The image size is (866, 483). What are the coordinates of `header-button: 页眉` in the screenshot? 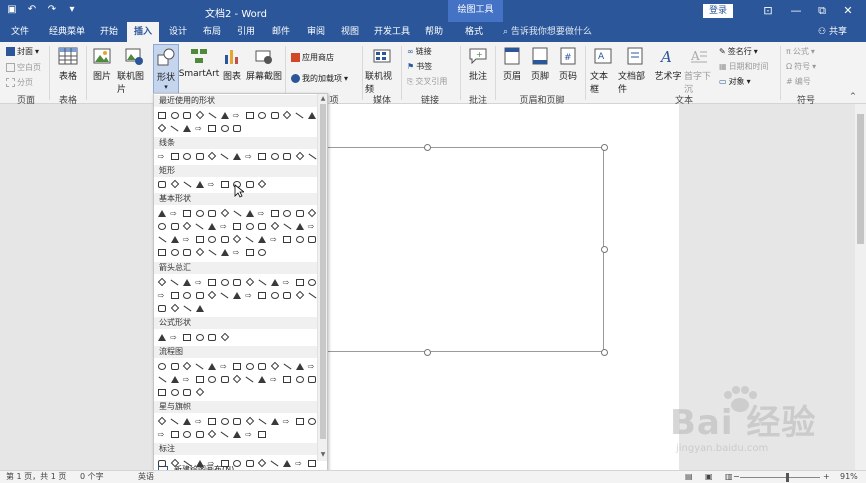 It's located at (512, 64).